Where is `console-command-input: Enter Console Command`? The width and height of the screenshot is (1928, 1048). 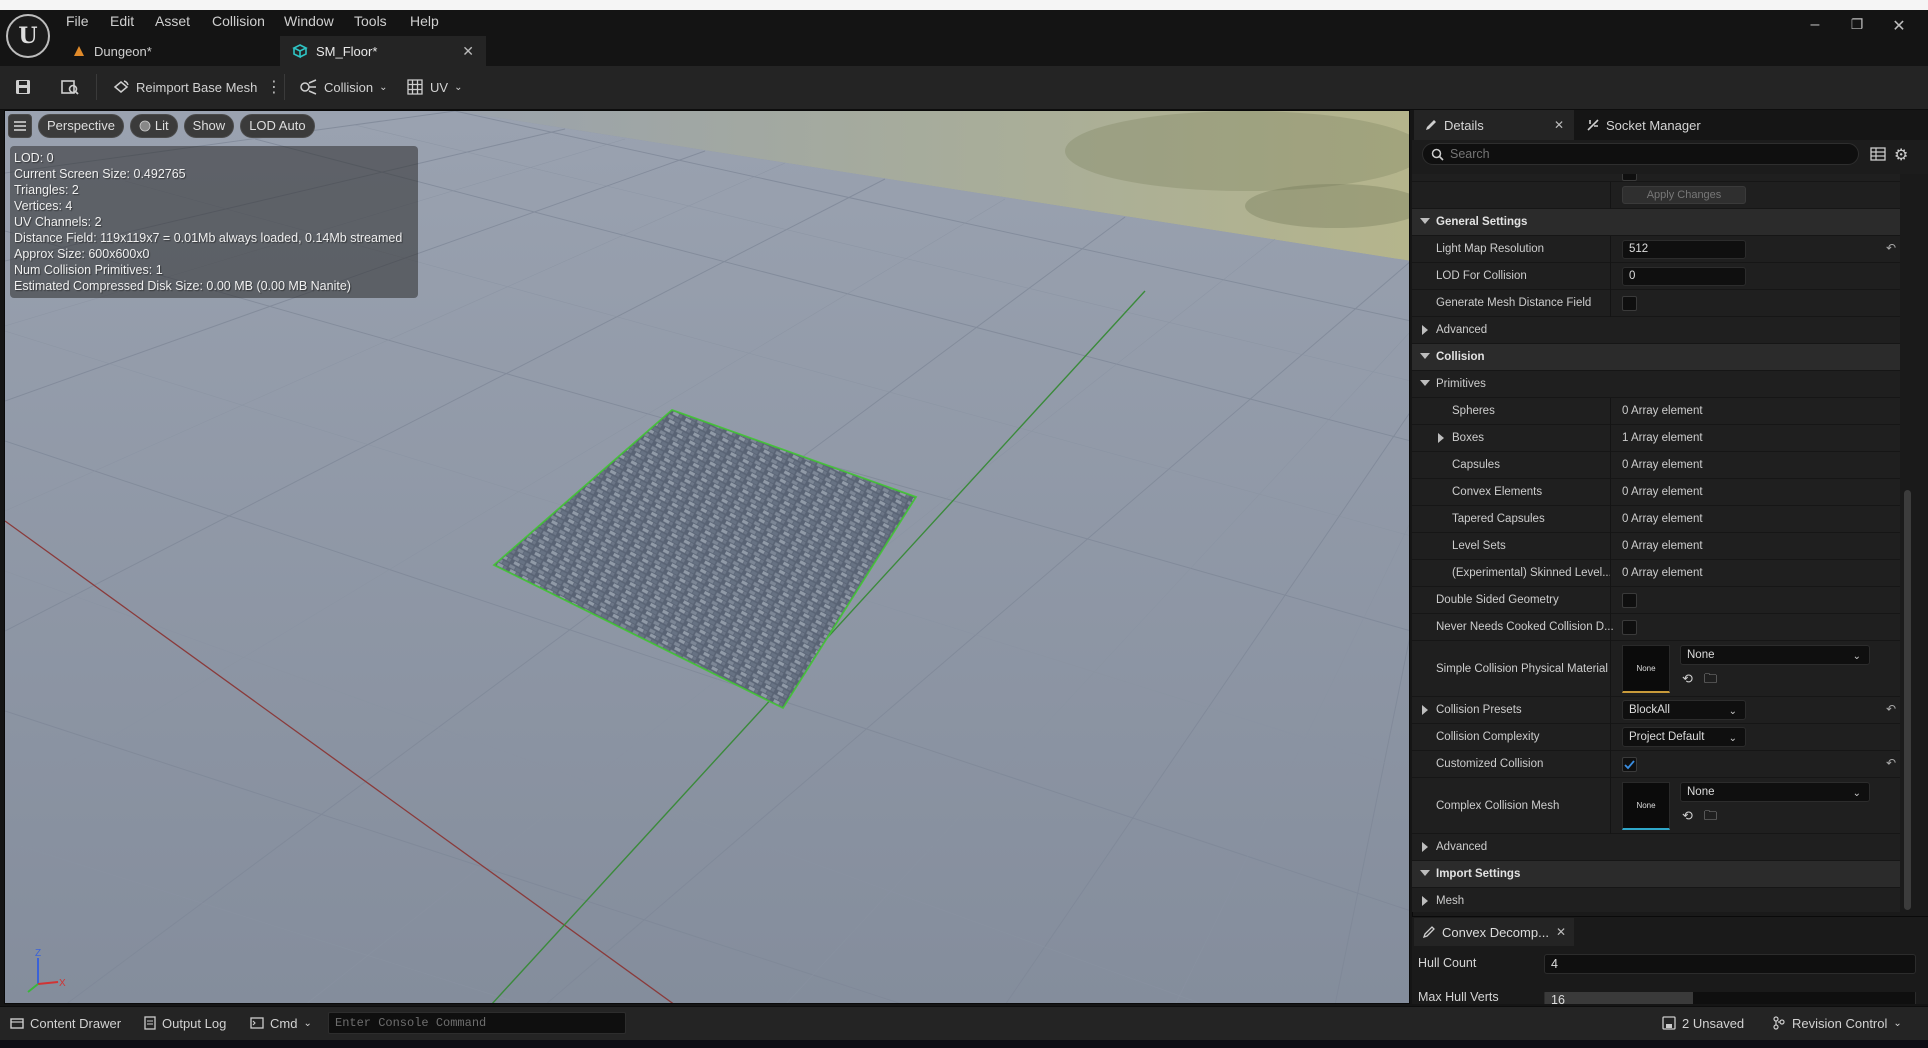 console-command-input: Enter Console Command is located at coordinates (477, 1023).